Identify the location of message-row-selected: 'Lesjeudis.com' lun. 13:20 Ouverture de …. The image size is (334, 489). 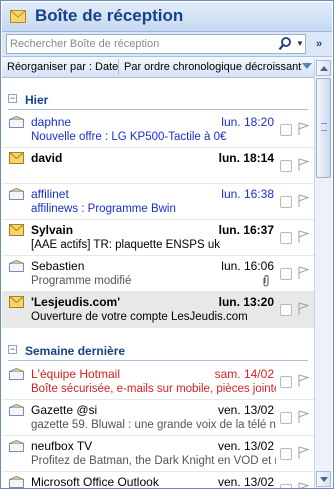
(158, 310).